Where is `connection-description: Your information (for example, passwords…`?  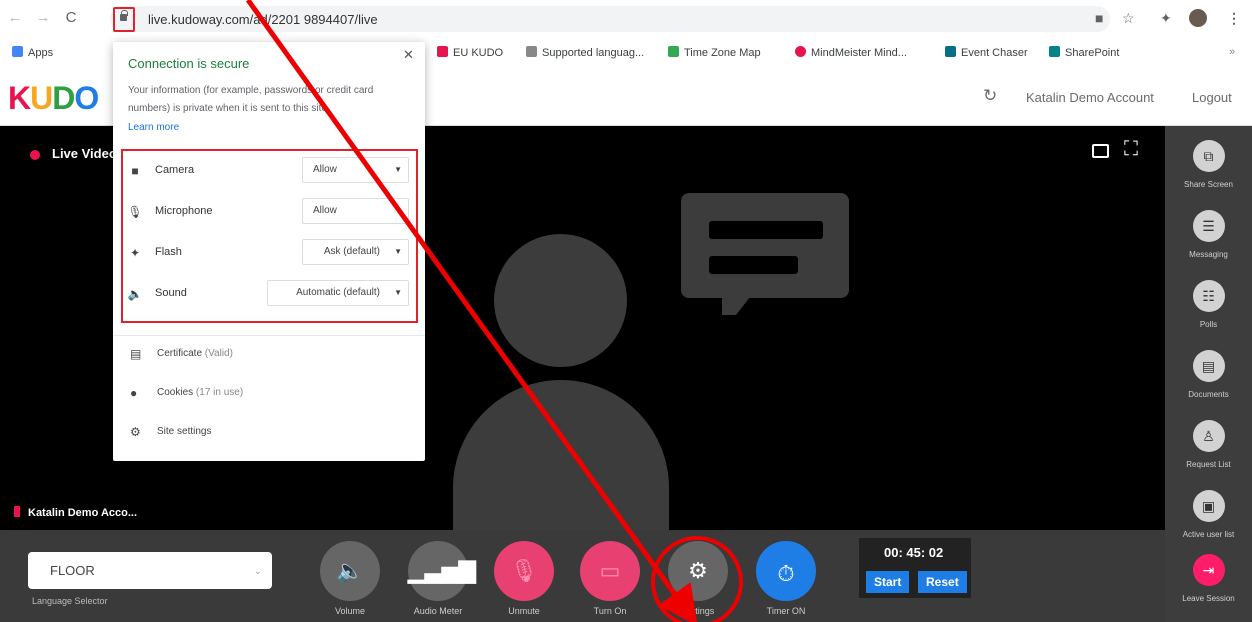 connection-description: Your information (for example, passwords… is located at coordinates (251, 99).